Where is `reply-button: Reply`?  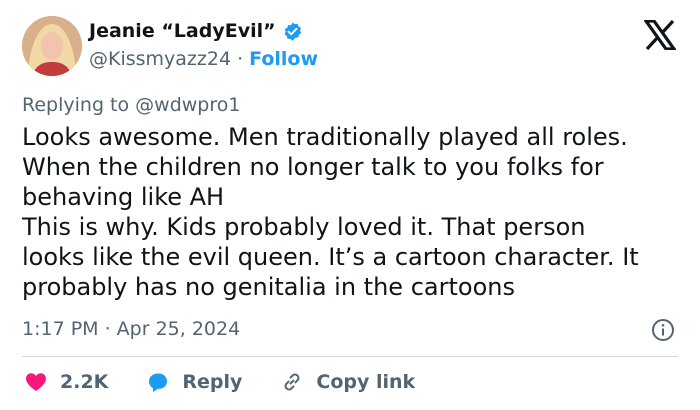 reply-button: Reply is located at coordinates (194, 382).